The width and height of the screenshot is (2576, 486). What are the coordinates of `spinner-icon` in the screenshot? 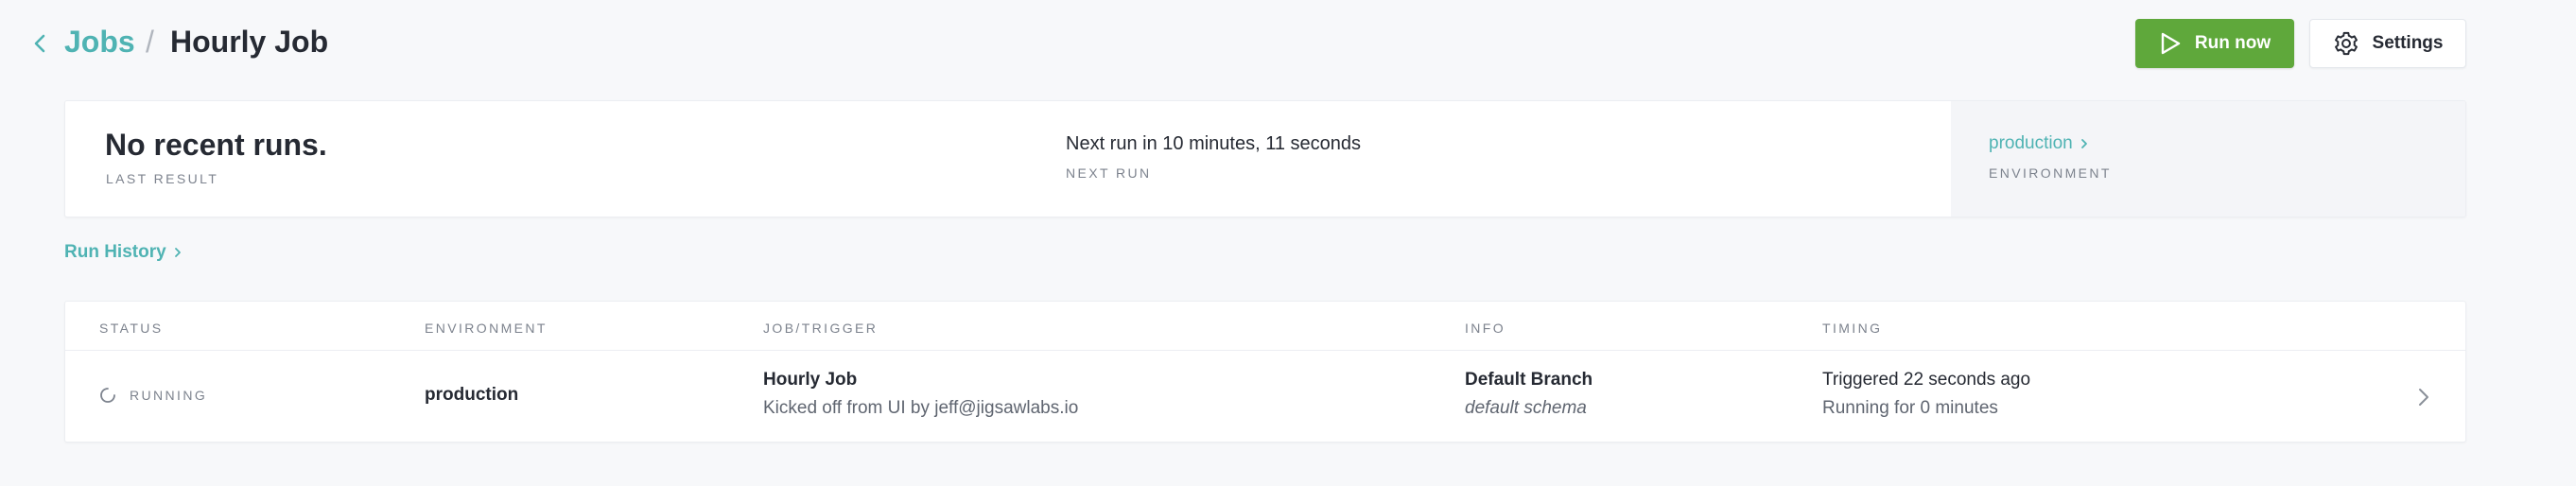 It's located at (107, 395).